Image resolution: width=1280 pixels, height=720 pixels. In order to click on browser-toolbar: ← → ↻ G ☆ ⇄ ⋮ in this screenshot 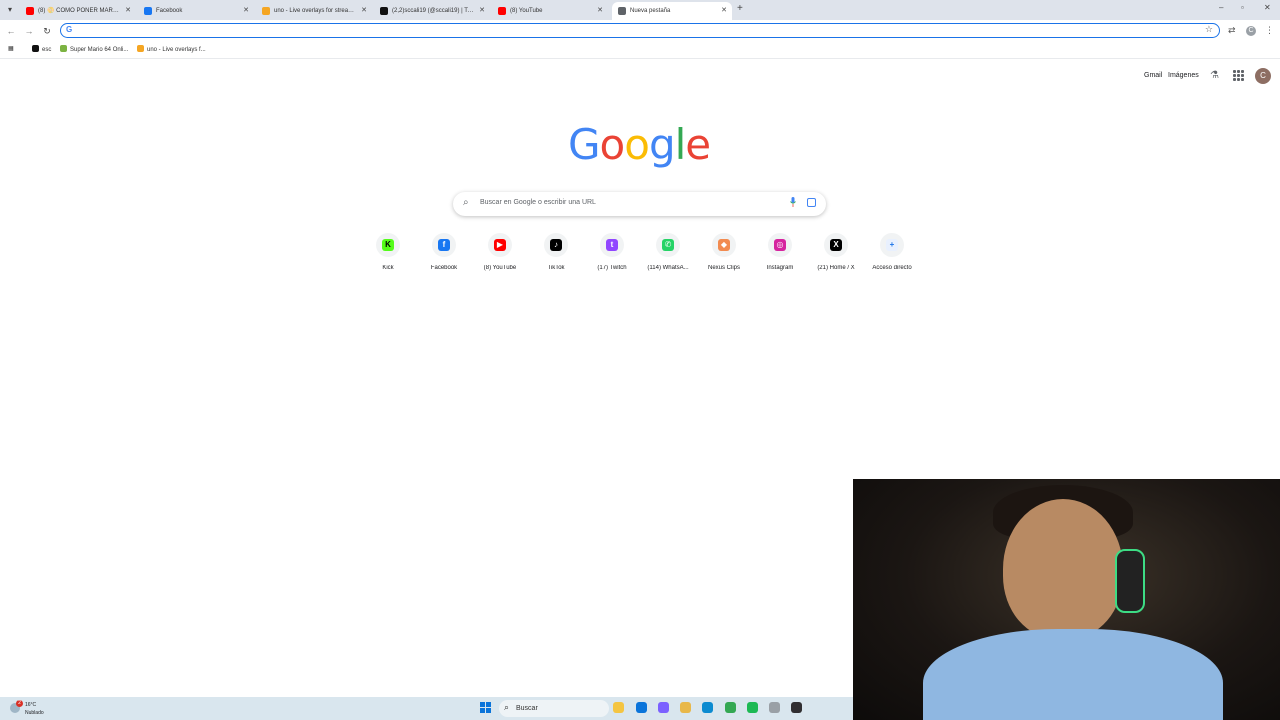, I will do `click(640, 31)`.